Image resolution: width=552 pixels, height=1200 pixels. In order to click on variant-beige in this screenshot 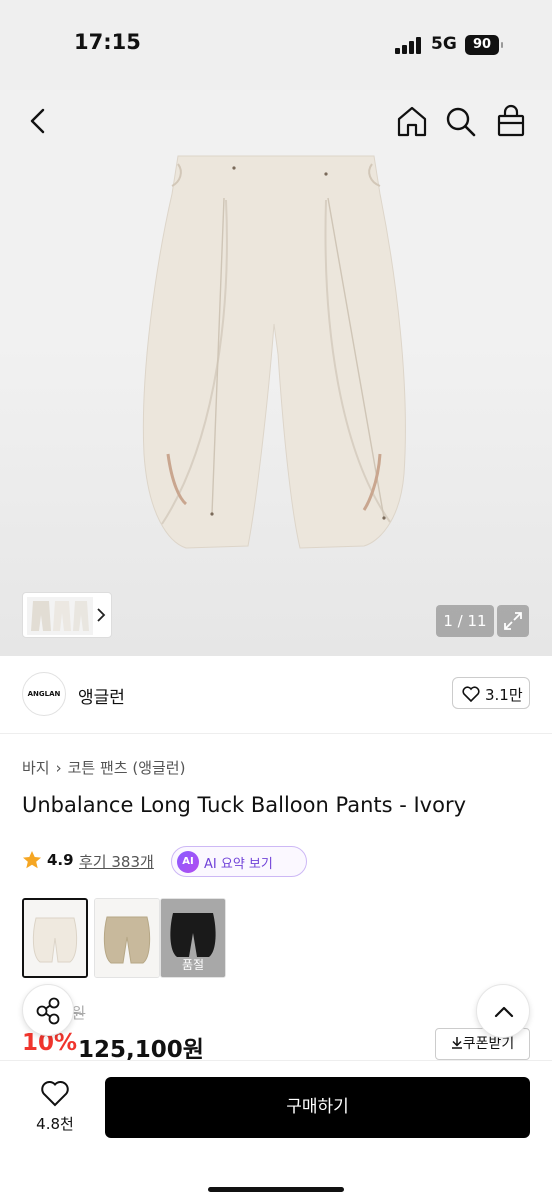, I will do `click(127, 938)`.